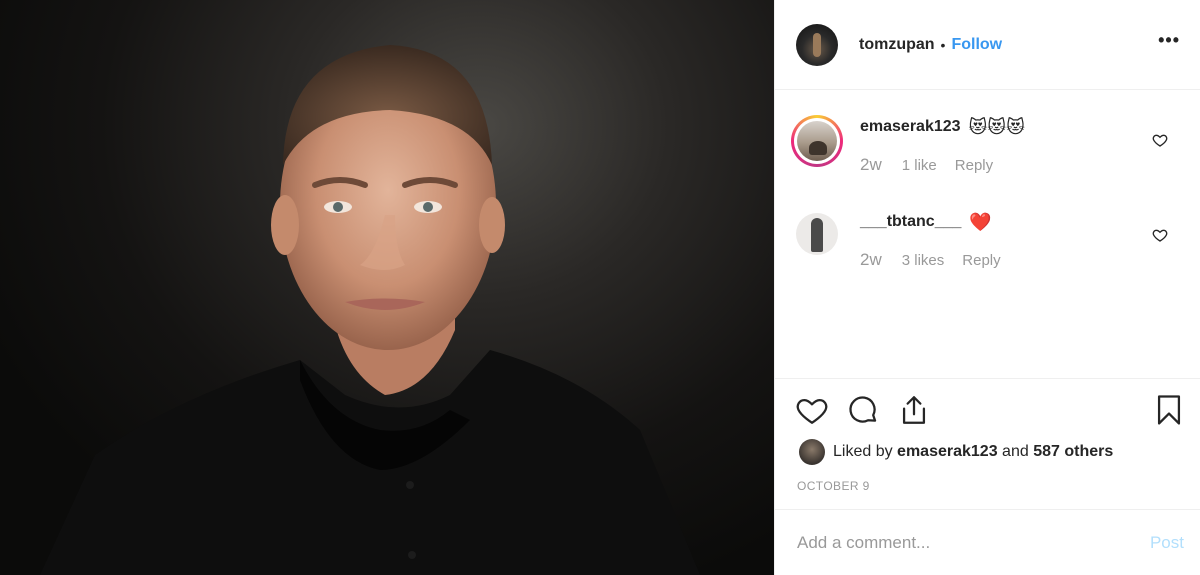  What do you see at coordinates (897, 45) in the screenshot?
I see `author-username: tomzupan` at bounding box center [897, 45].